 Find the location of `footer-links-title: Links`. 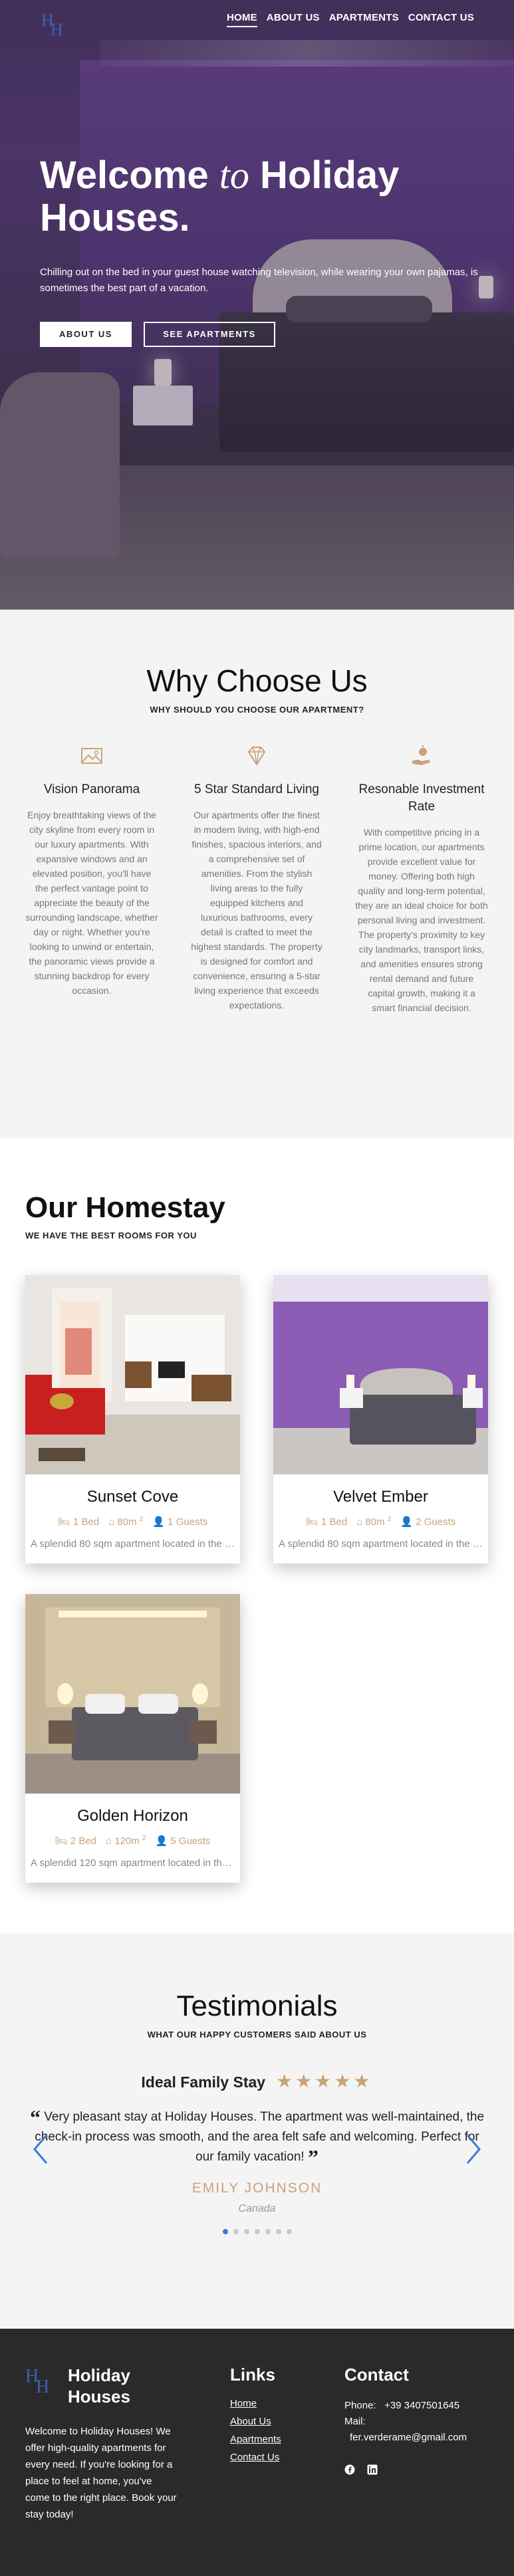

footer-links-title: Links is located at coordinates (252, 2375).